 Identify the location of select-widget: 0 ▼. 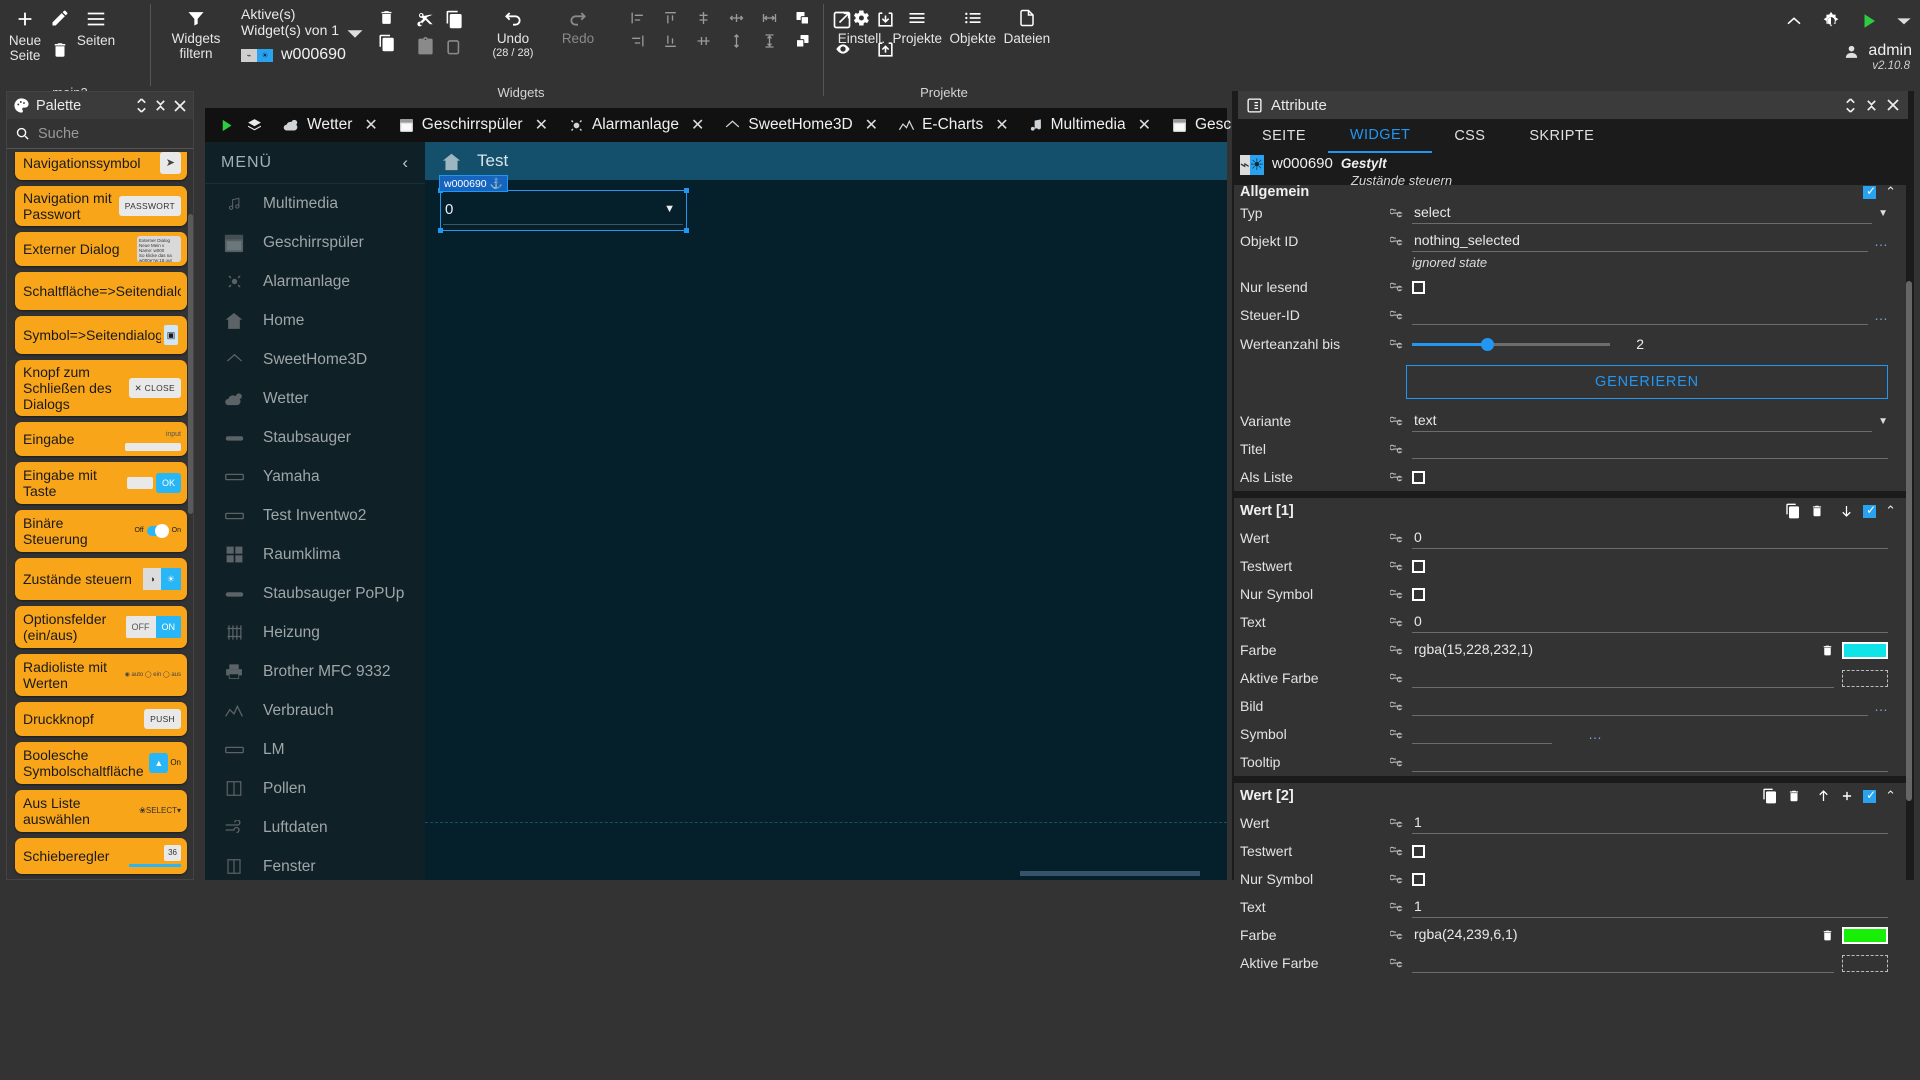
(563, 209).